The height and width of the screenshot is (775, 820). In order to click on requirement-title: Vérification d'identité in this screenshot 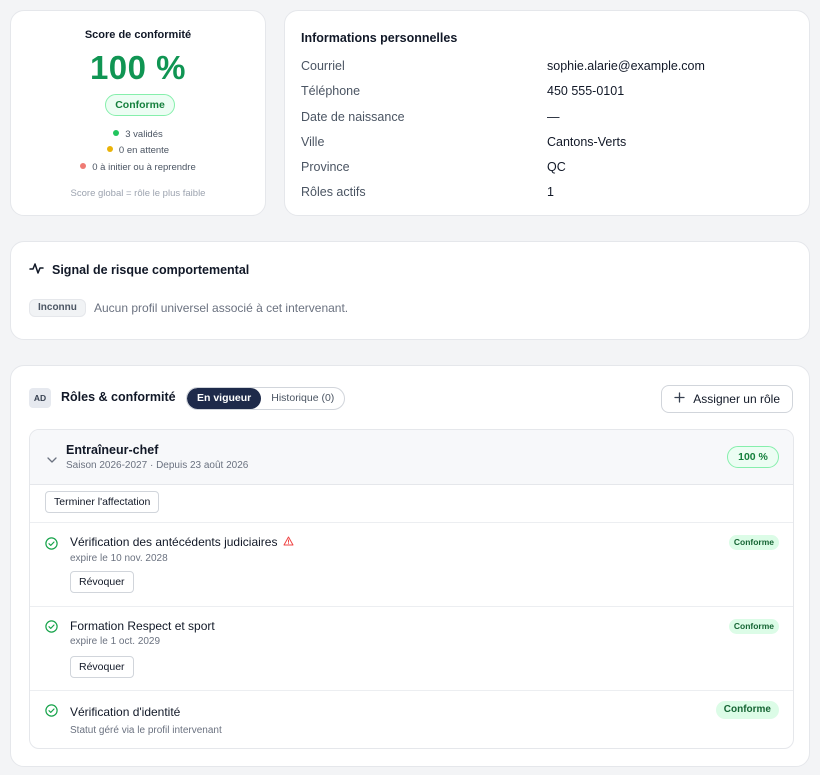, I will do `click(125, 712)`.